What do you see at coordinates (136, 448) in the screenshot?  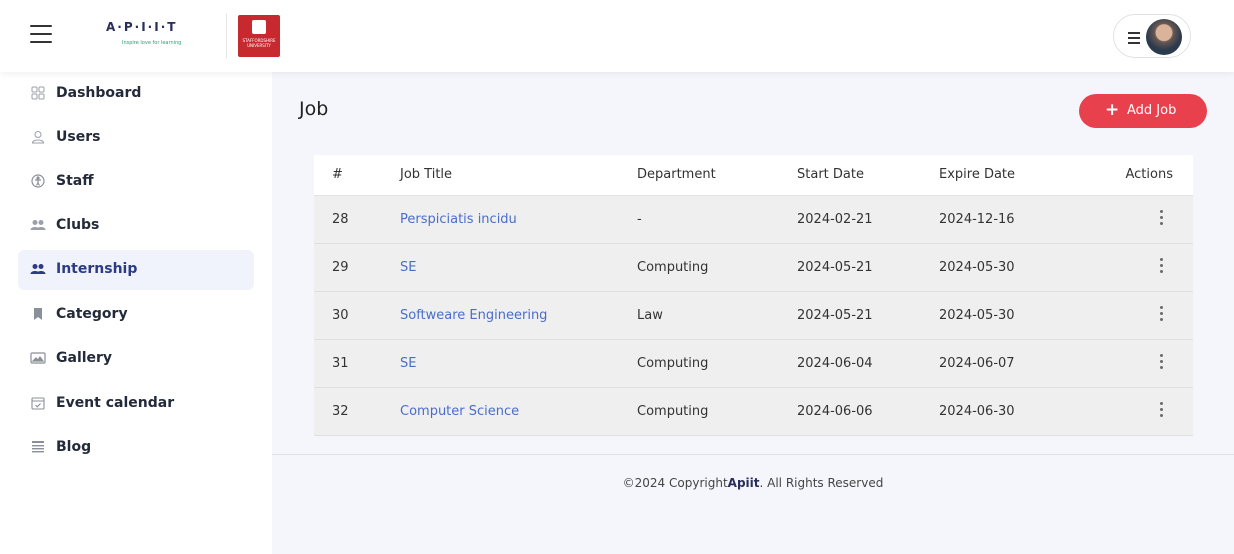 I see `sidebar-item-blog: Blog` at bounding box center [136, 448].